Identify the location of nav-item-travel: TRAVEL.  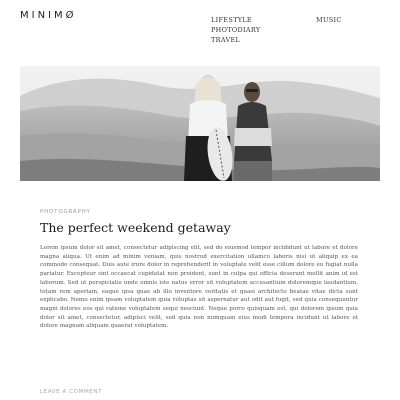
(236, 40).